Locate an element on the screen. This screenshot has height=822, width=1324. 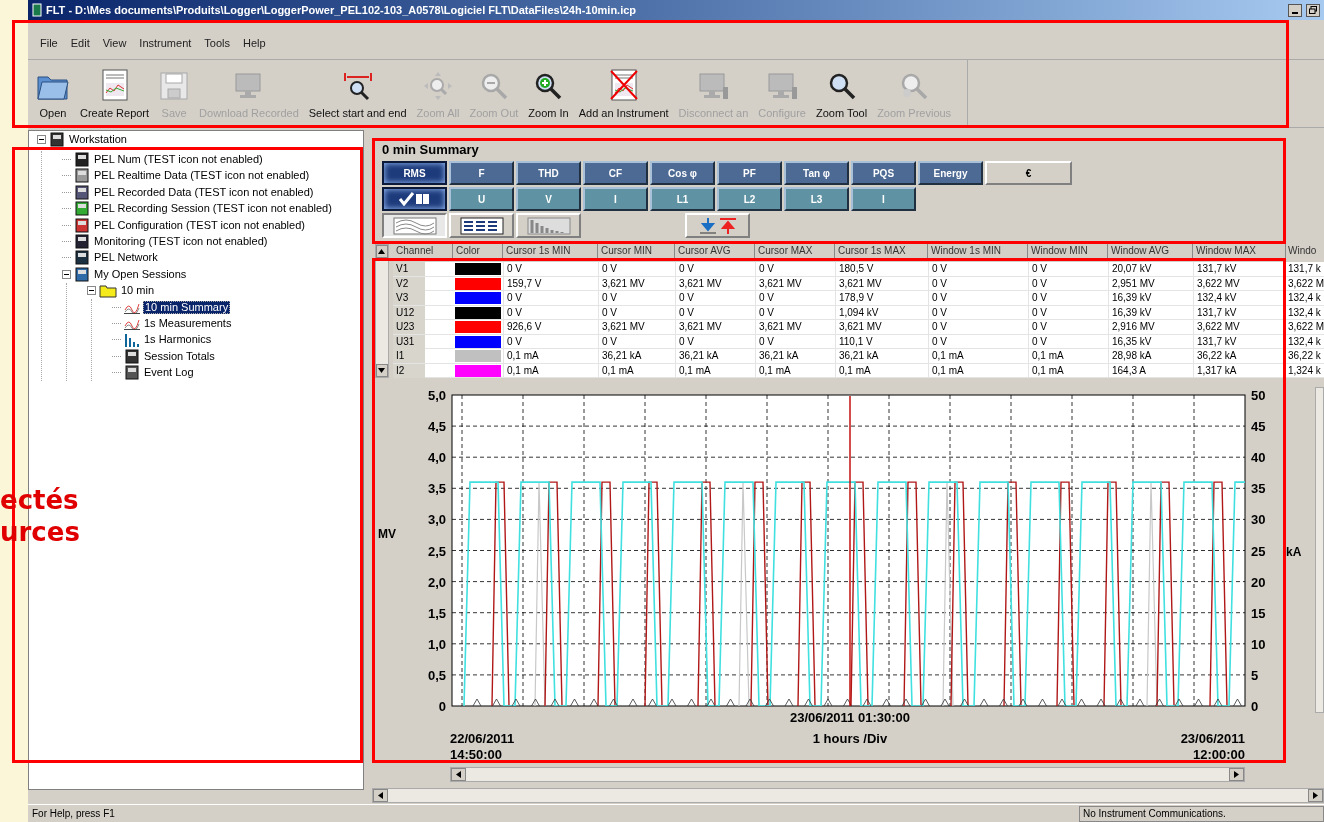
measure-button: Energy is located at coordinates (950, 173).